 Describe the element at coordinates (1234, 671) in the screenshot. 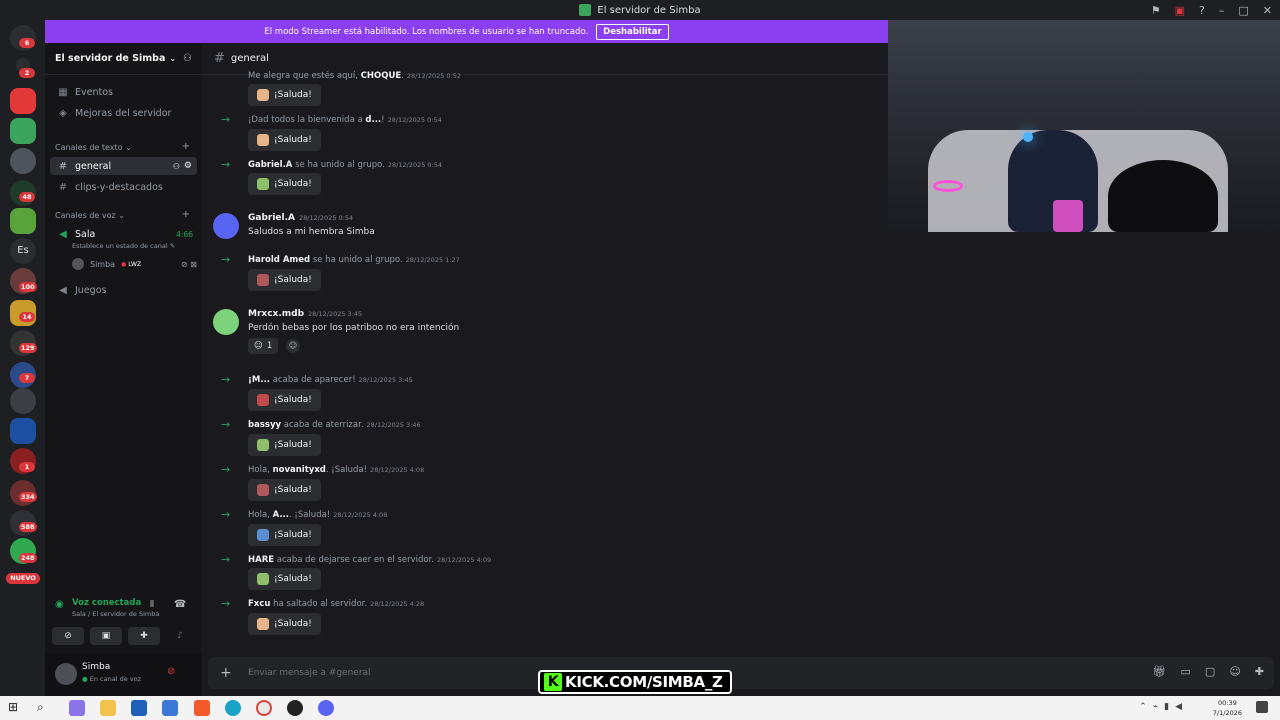

I see `emoji-icon: ☺` at that location.